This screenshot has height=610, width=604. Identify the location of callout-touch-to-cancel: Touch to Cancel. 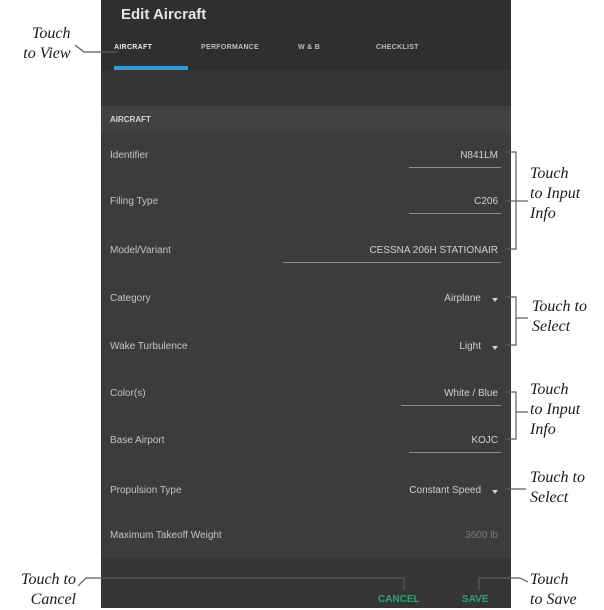
(42, 590).